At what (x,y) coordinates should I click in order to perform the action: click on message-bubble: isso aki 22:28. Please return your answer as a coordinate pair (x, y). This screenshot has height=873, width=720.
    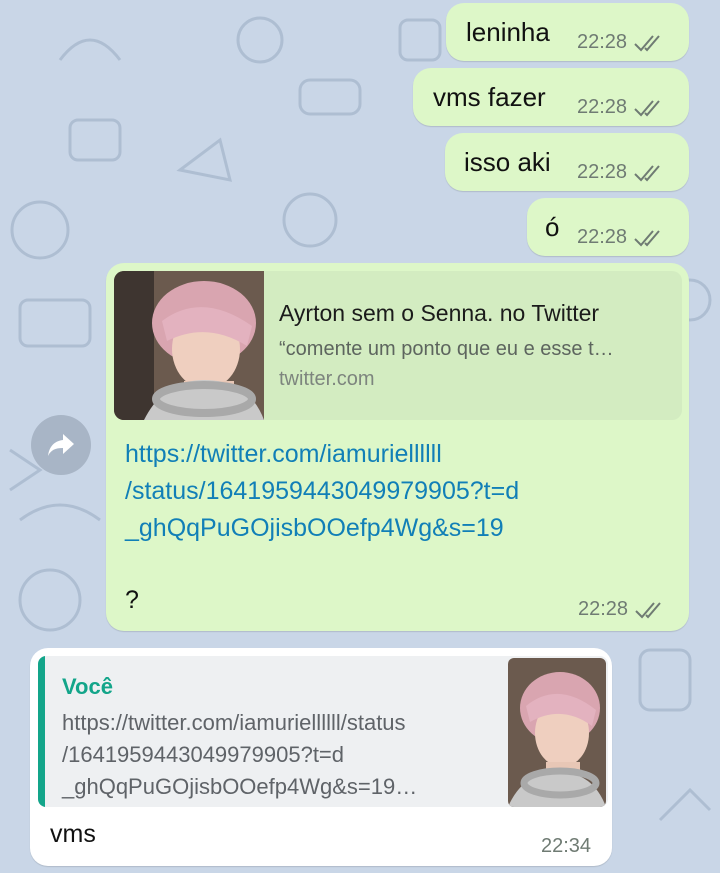
    Looking at the image, I should click on (567, 162).